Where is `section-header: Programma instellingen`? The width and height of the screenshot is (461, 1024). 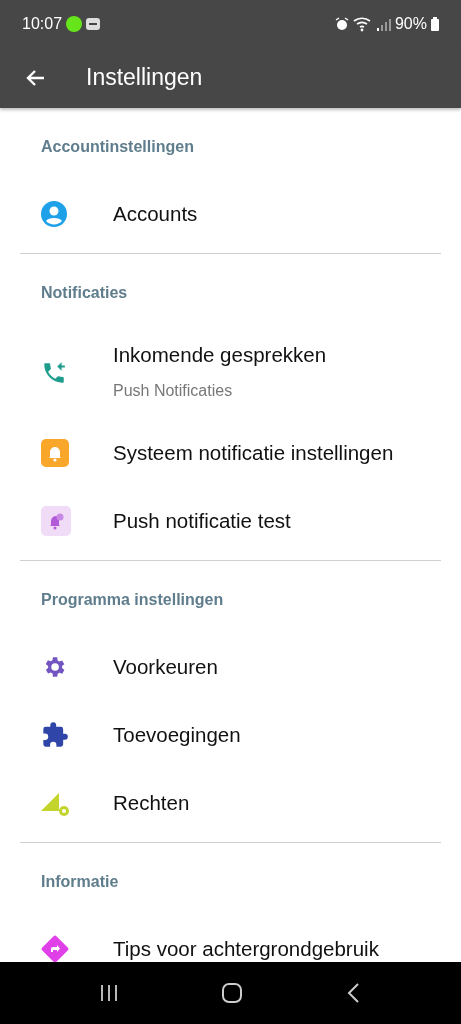
section-header: Programma instellingen is located at coordinates (132, 599).